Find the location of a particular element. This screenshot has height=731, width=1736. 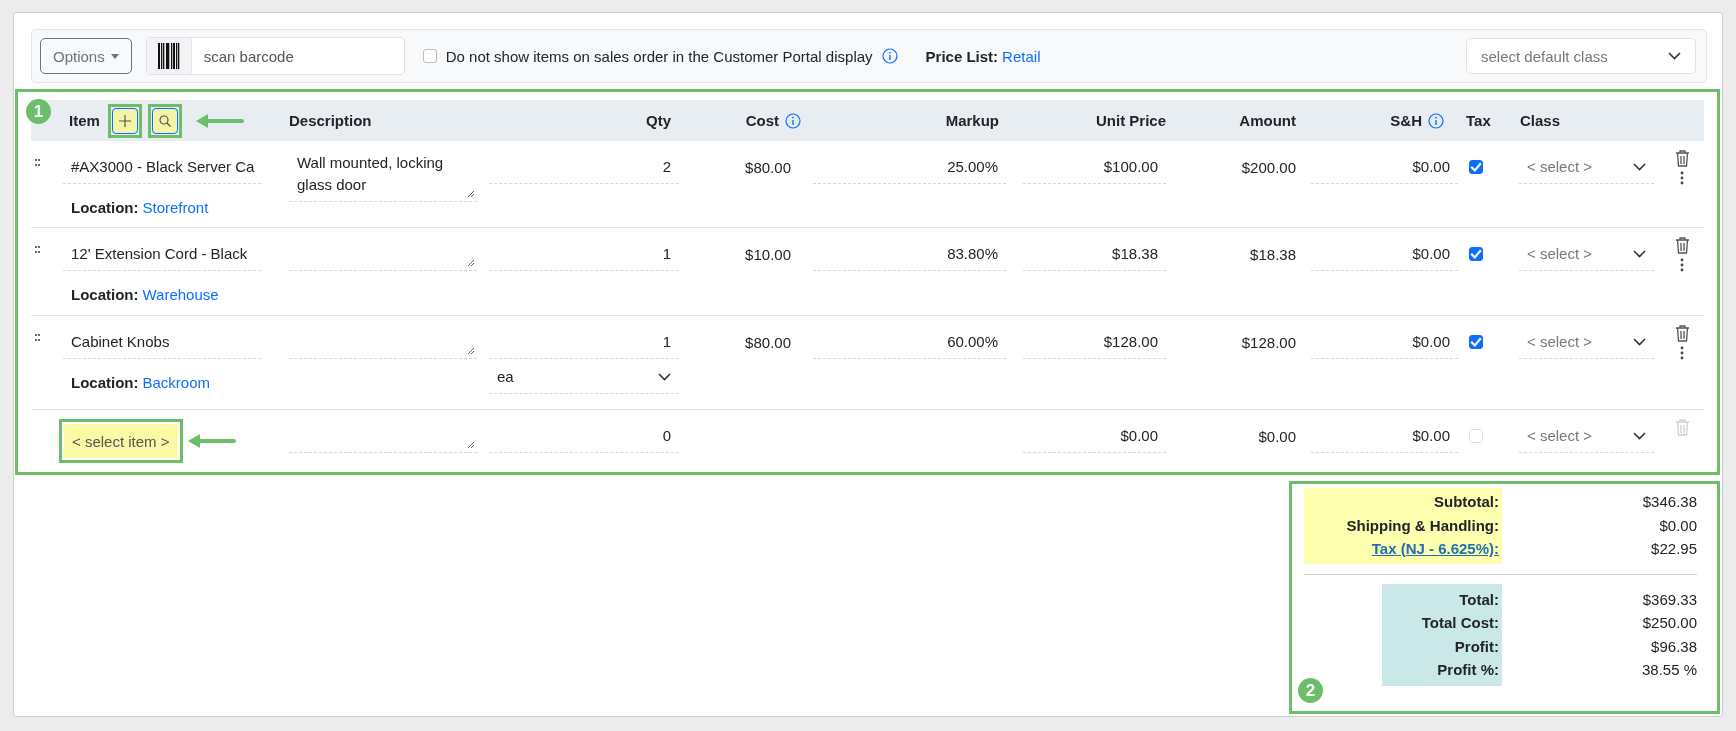

item-select: < select item > is located at coordinates (121, 441).